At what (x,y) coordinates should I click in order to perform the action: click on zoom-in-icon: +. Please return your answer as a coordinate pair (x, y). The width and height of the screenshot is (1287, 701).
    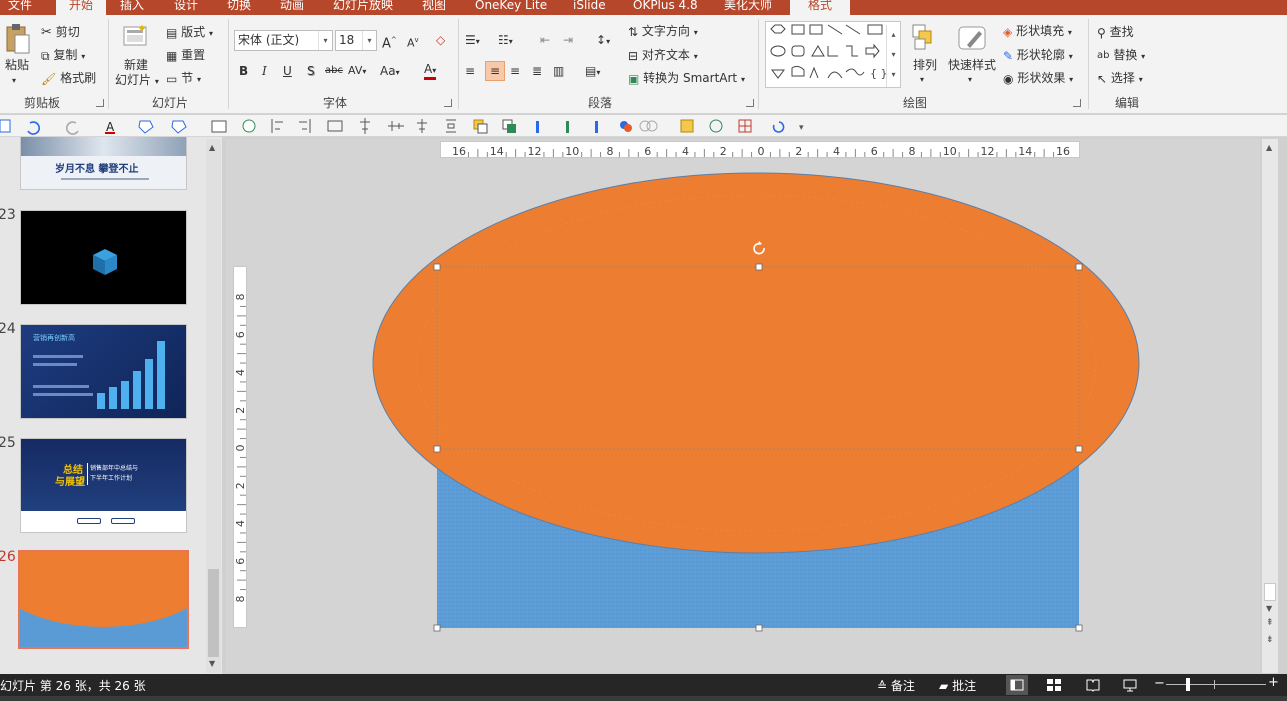
    Looking at the image, I should click on (1273, 682).